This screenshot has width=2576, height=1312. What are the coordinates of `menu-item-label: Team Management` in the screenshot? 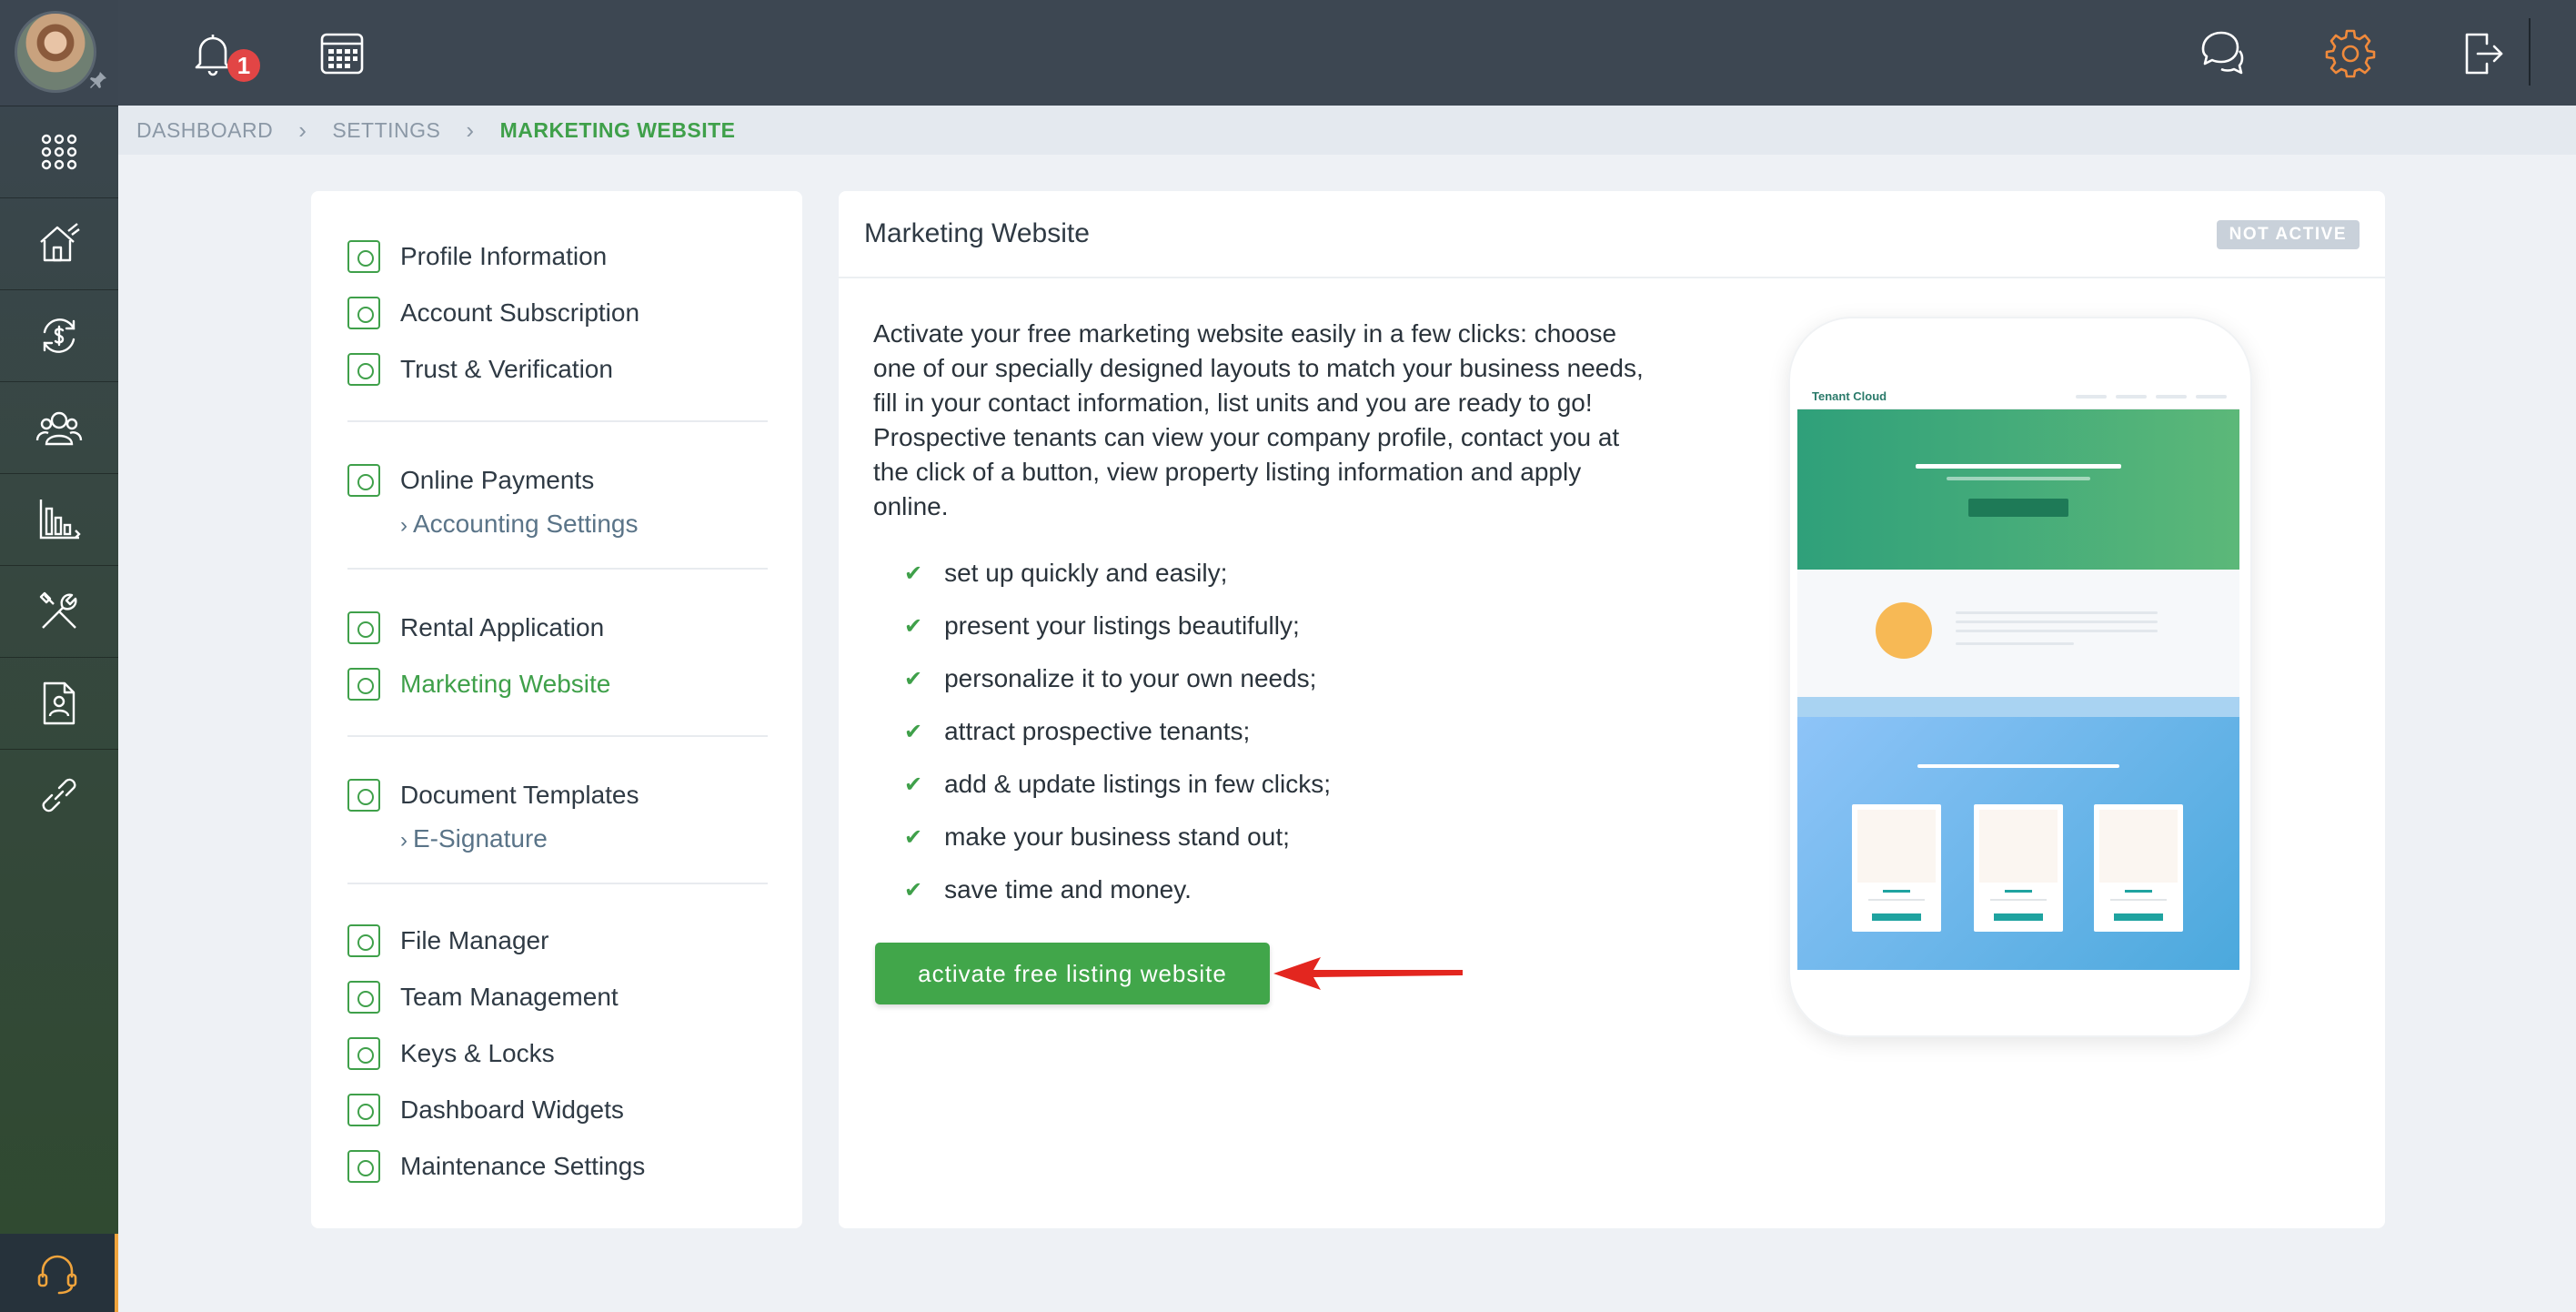 It's located at (509, 997).